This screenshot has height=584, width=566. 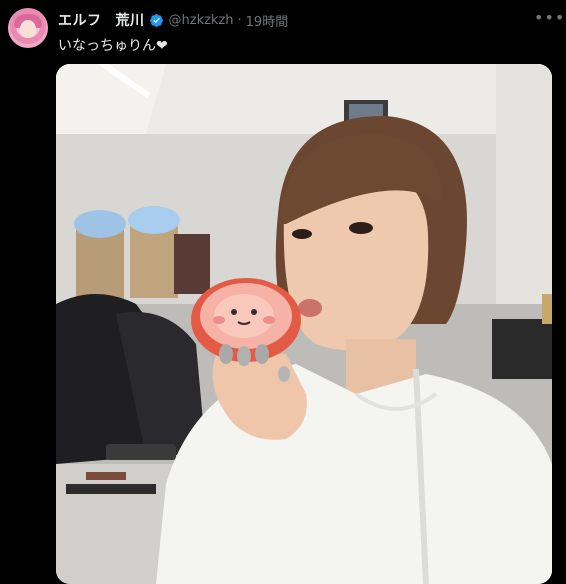 I want to click on avatar-face, so click(x=28, y=29).